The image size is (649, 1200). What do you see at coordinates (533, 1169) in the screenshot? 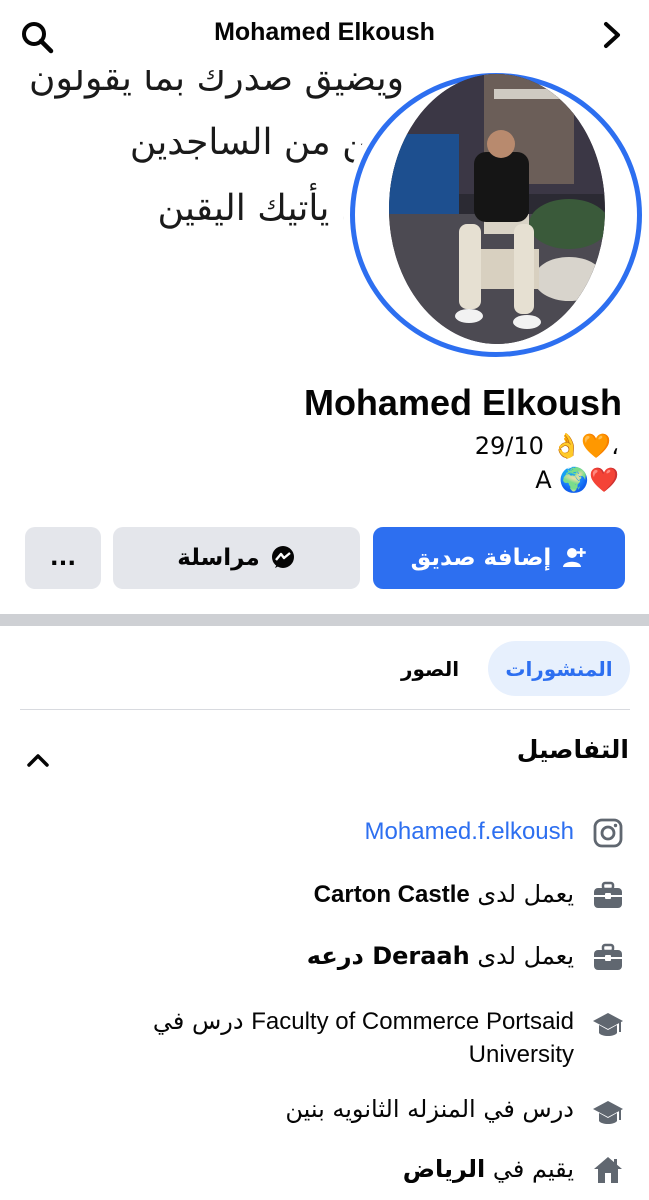
I see `lives-prefix: يقيم في` at bounding box center [533, 1169].